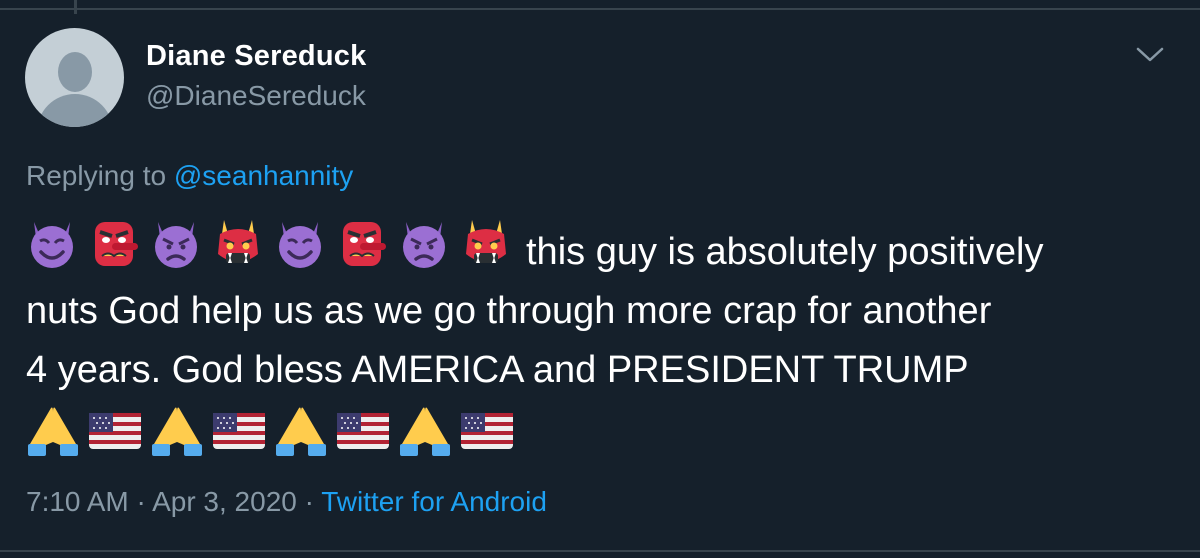  I want to click on bottom-divider, so click(600, 551).